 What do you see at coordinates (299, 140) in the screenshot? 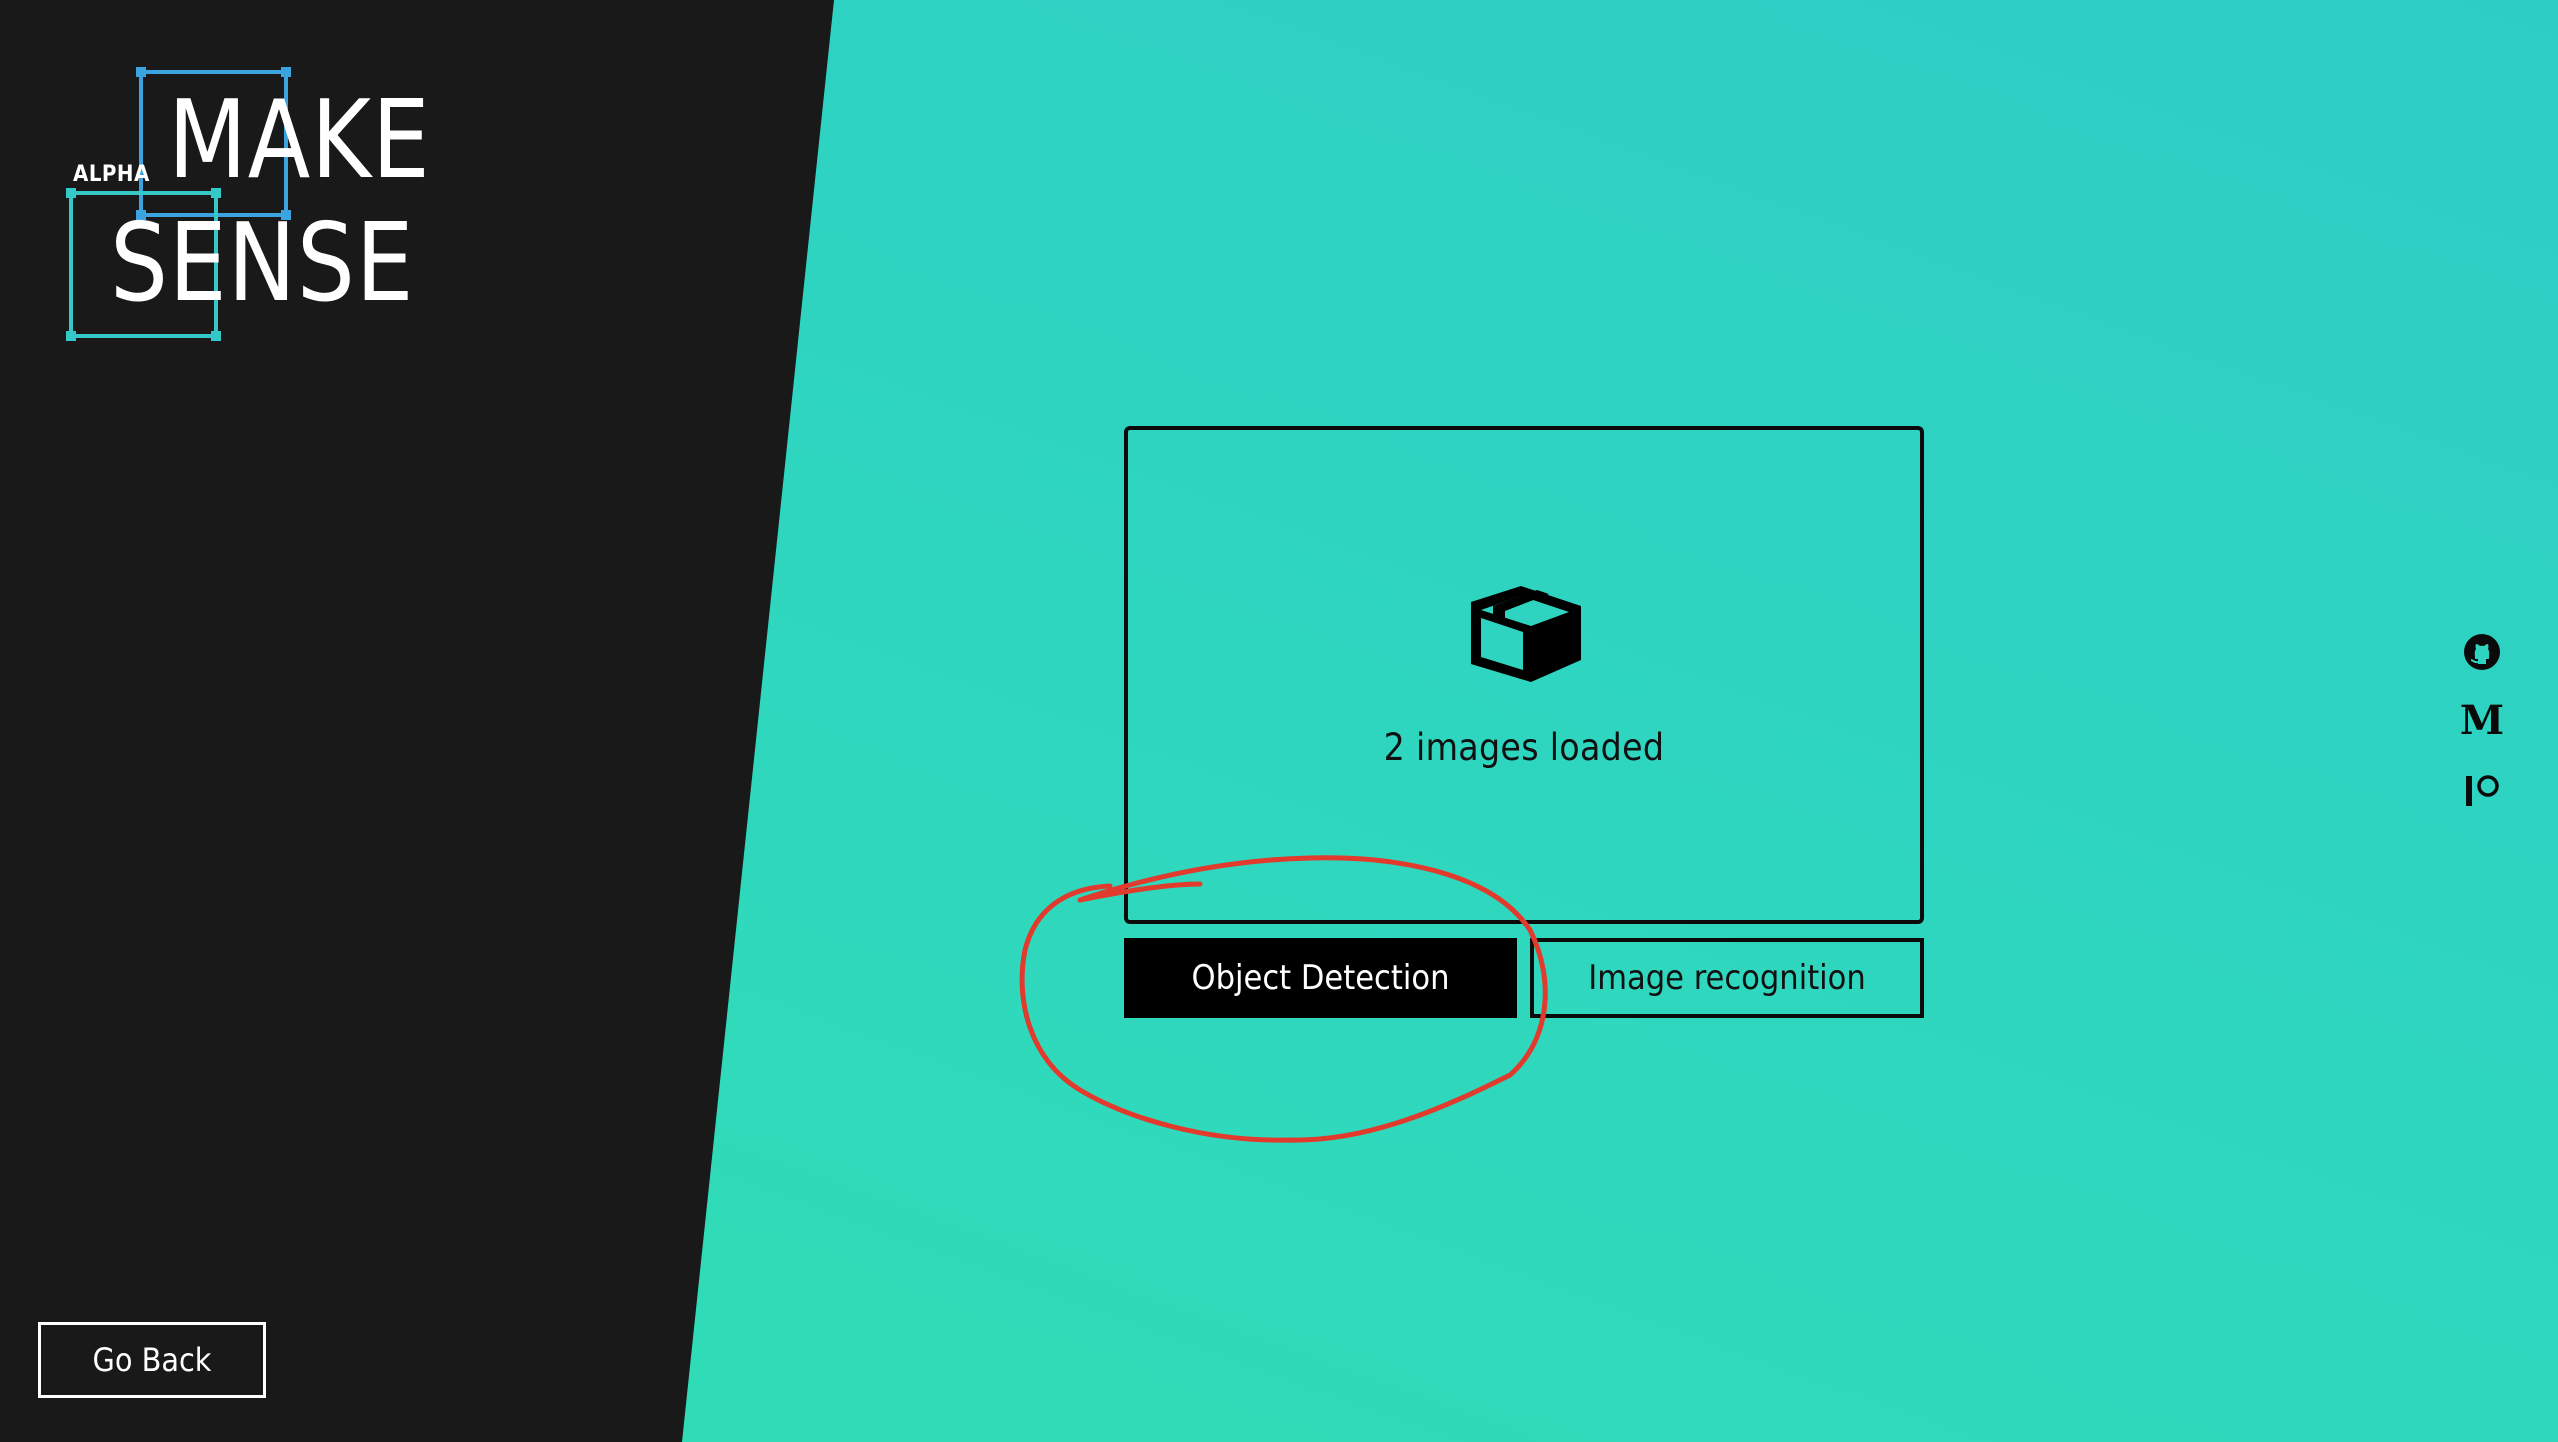
I see `logo-word-make: MAKE` at bounding box center [299, 140].